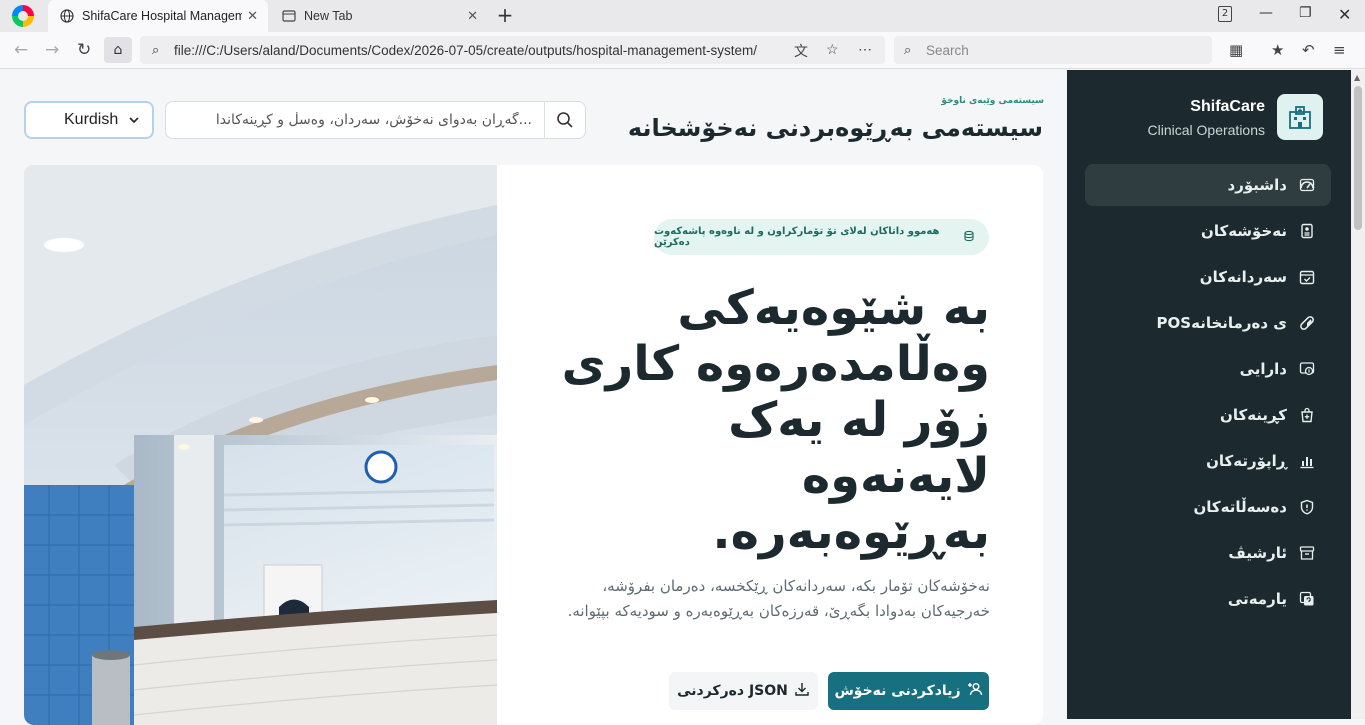  Describe the element at coordinates (1307, 415) in the screenshot. I see `purchase-icon` at that location.